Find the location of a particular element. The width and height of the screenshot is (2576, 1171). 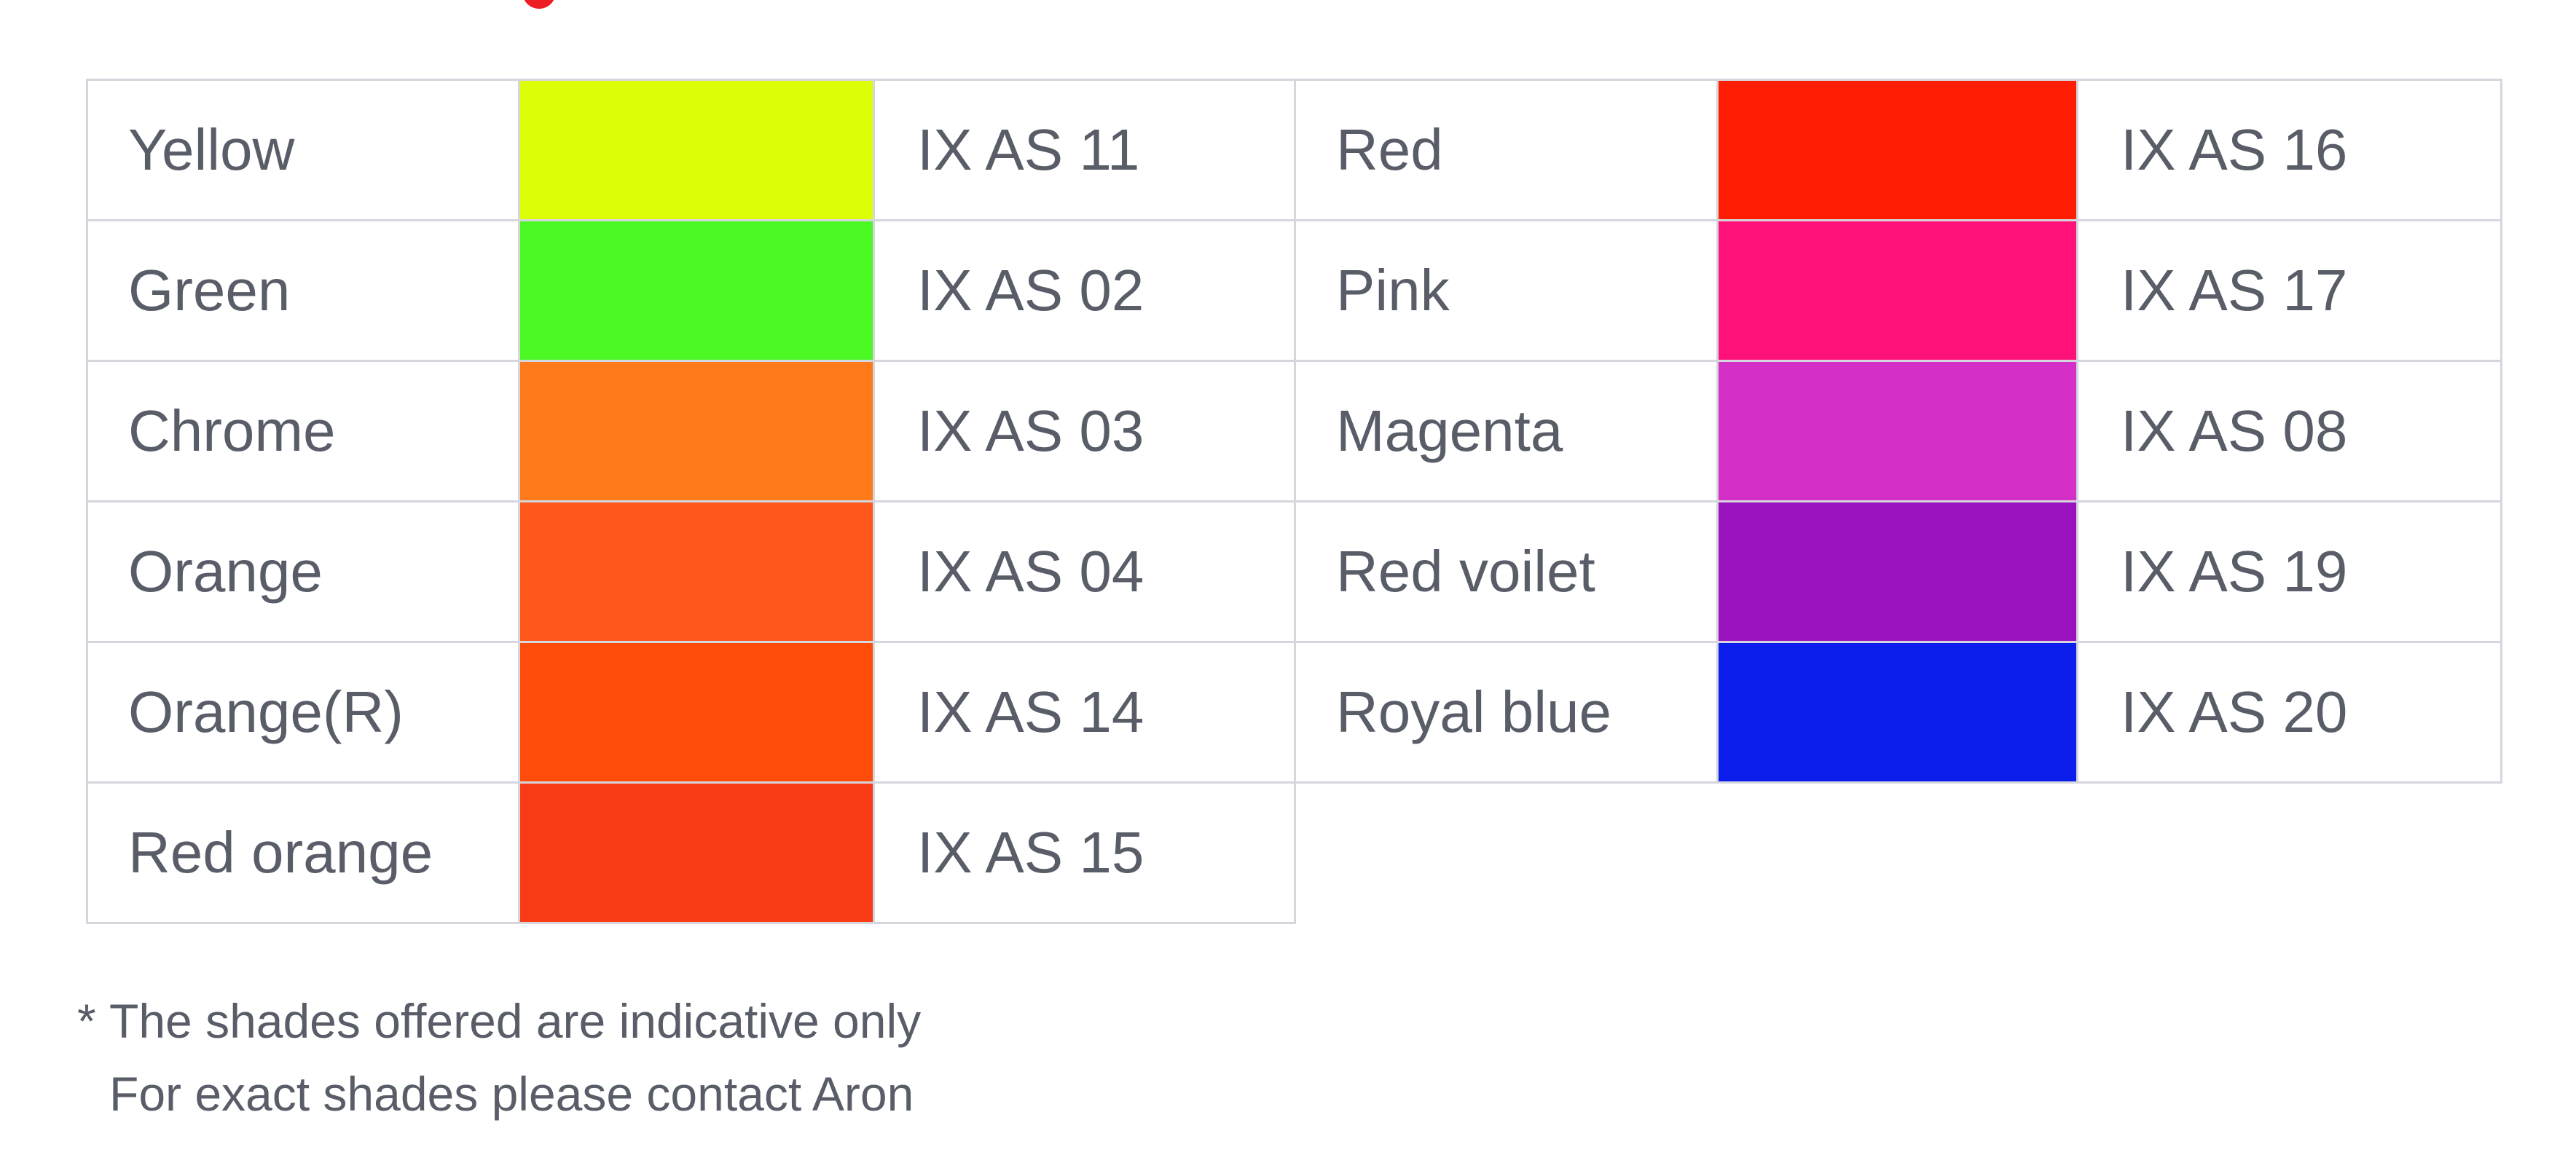

shade-code: IX AS 03 is located at coordinates (1084, 431).